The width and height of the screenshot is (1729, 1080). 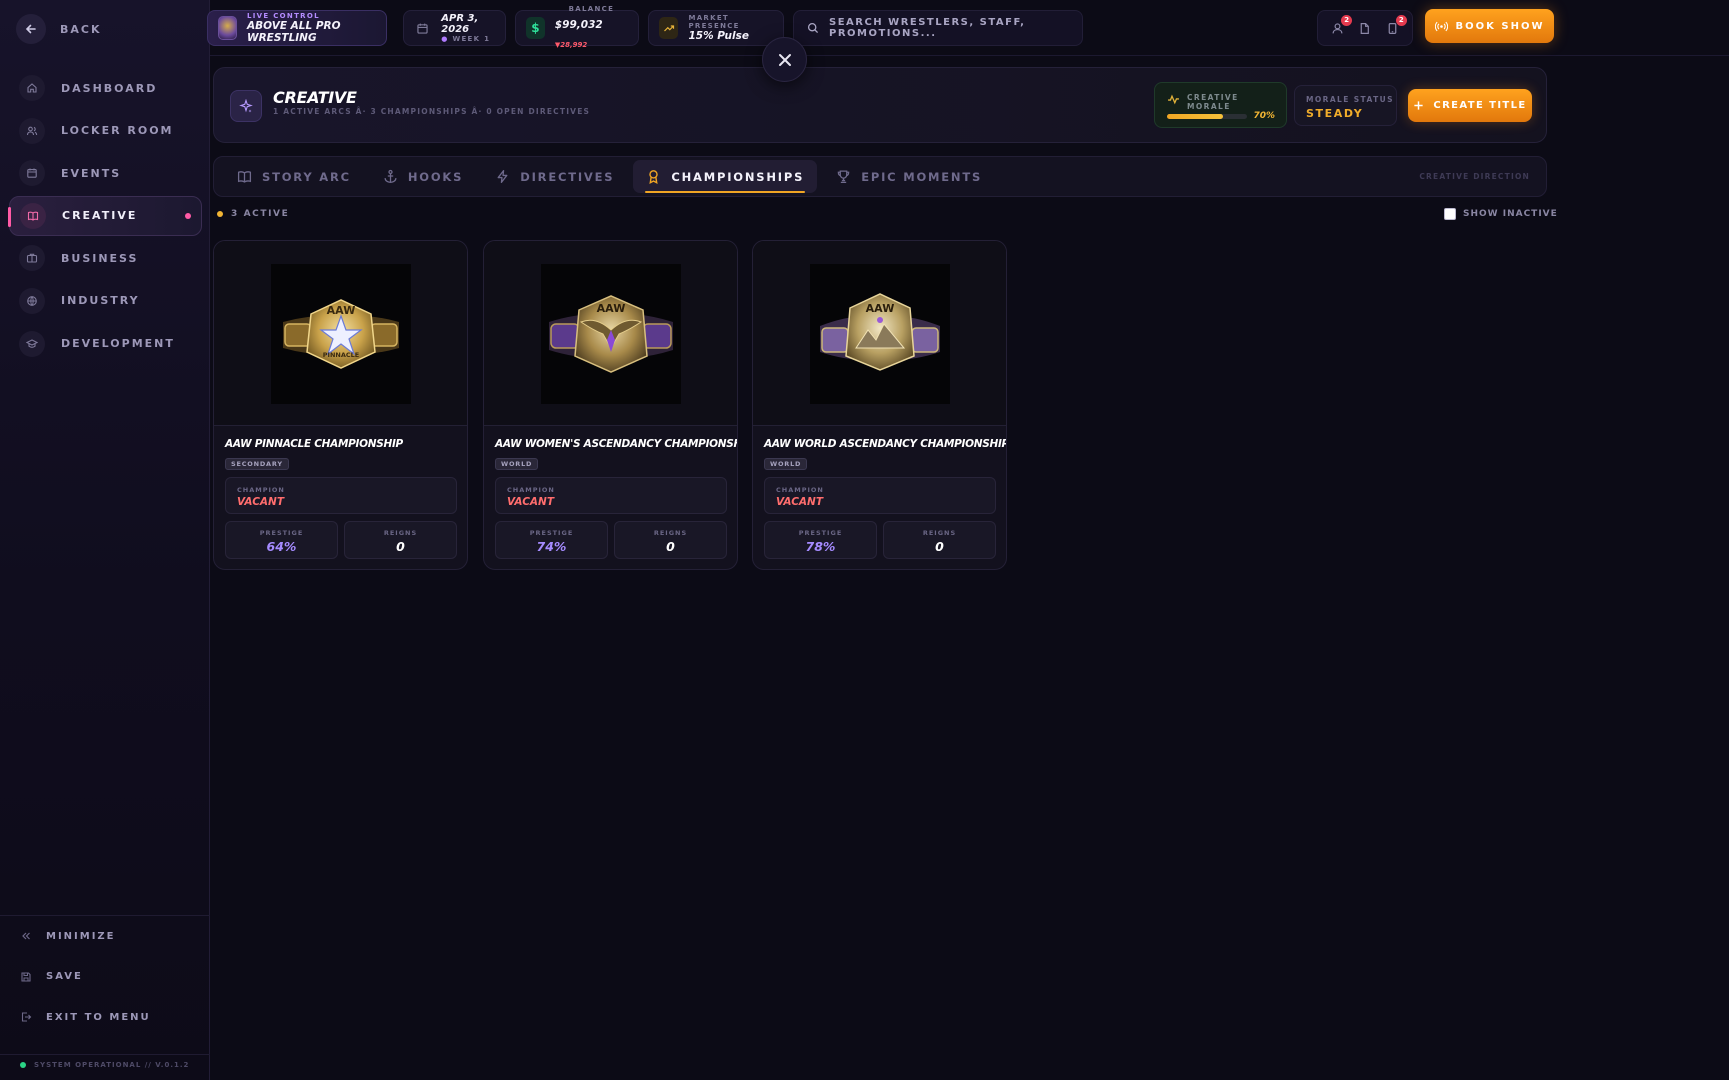 I want to click on prestige-value: 74%, so click(x=551, y=546).